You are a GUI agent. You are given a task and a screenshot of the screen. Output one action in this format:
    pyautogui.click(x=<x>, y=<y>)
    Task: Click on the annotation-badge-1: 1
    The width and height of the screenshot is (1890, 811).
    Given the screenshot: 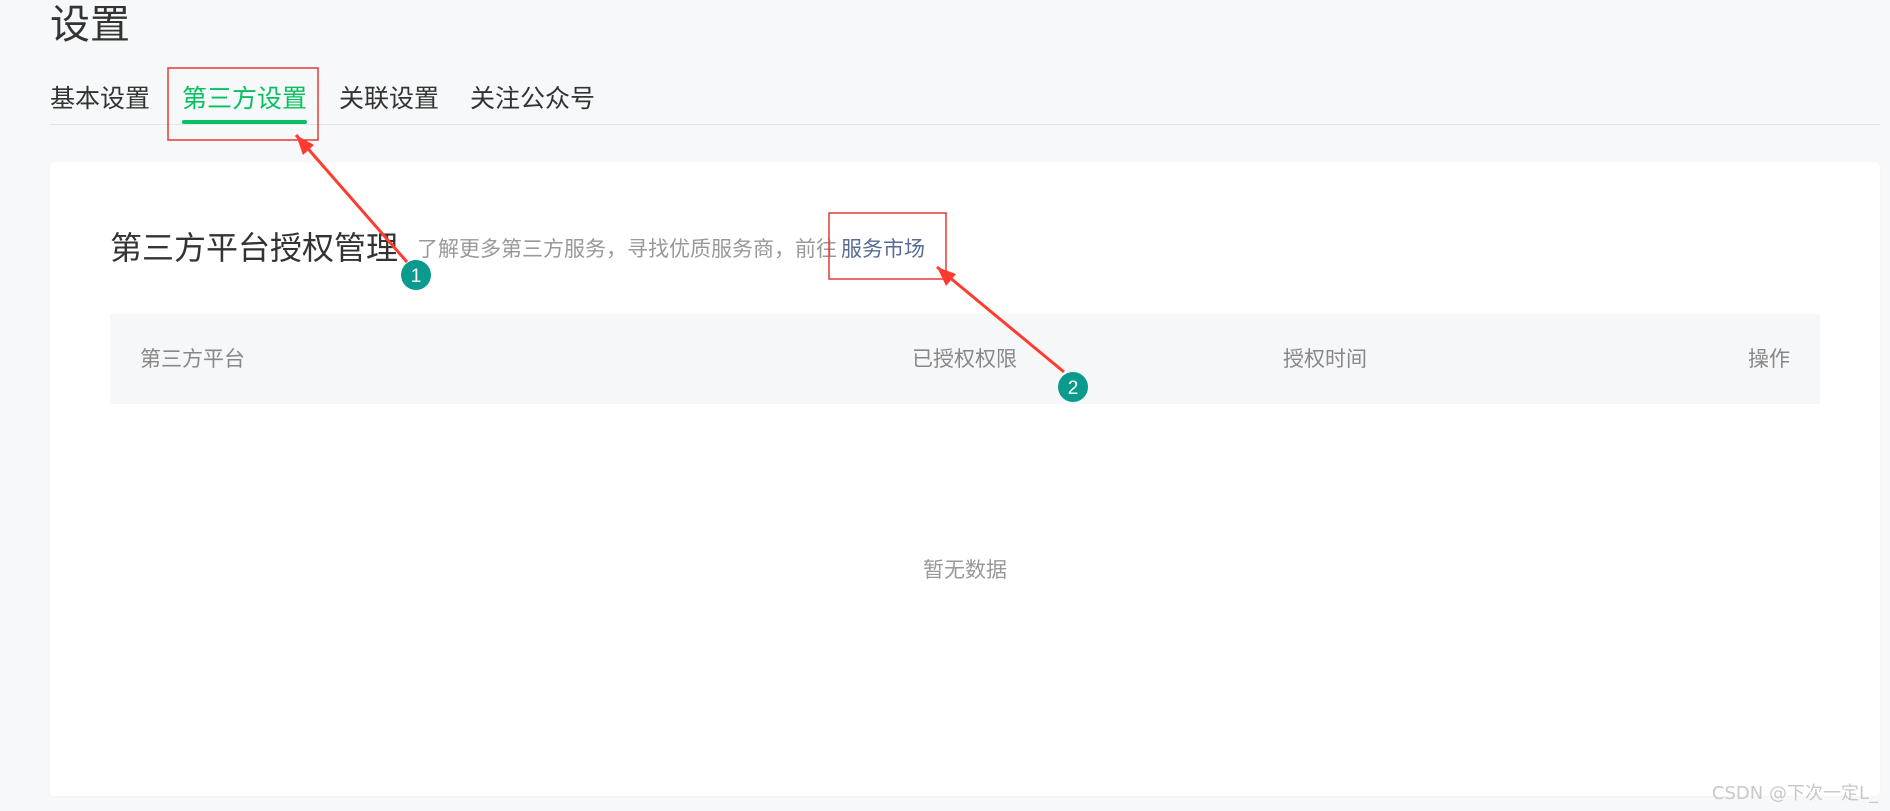 What is the action you would take?
    pyautogui.click(x=416, y=275)
    